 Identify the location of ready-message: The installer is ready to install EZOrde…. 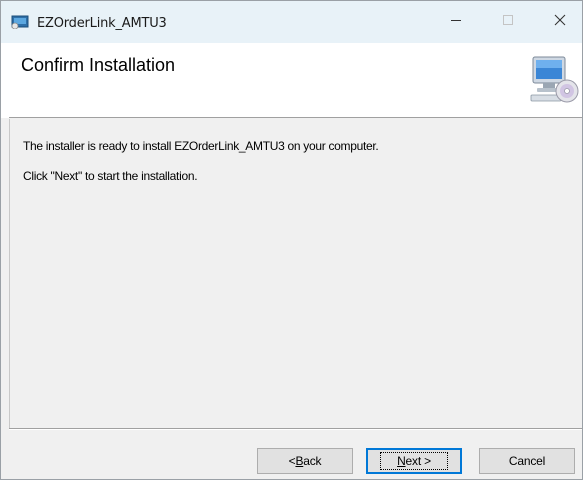
(201, 146).